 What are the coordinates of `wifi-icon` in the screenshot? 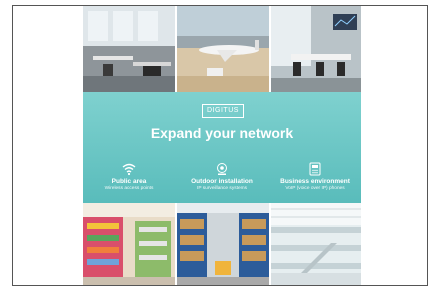 It's located at (129, 169).